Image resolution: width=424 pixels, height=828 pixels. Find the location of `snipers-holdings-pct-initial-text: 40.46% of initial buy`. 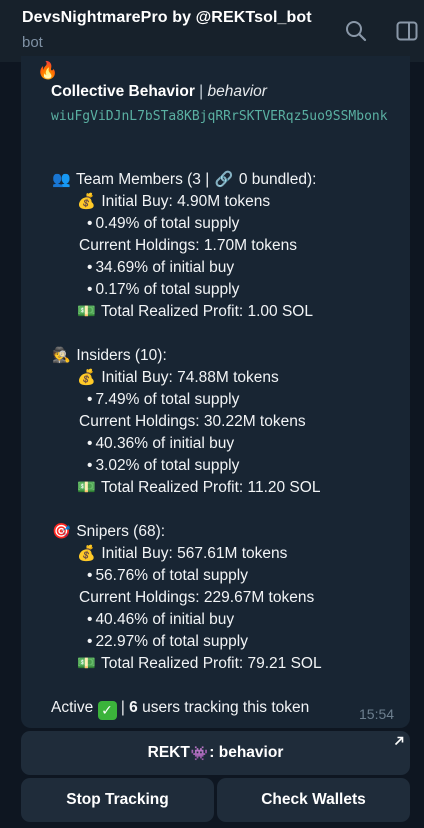

snipers-holdings-pct-initial-text: 40.46% of initial buy is located at coordinates (165, 619).